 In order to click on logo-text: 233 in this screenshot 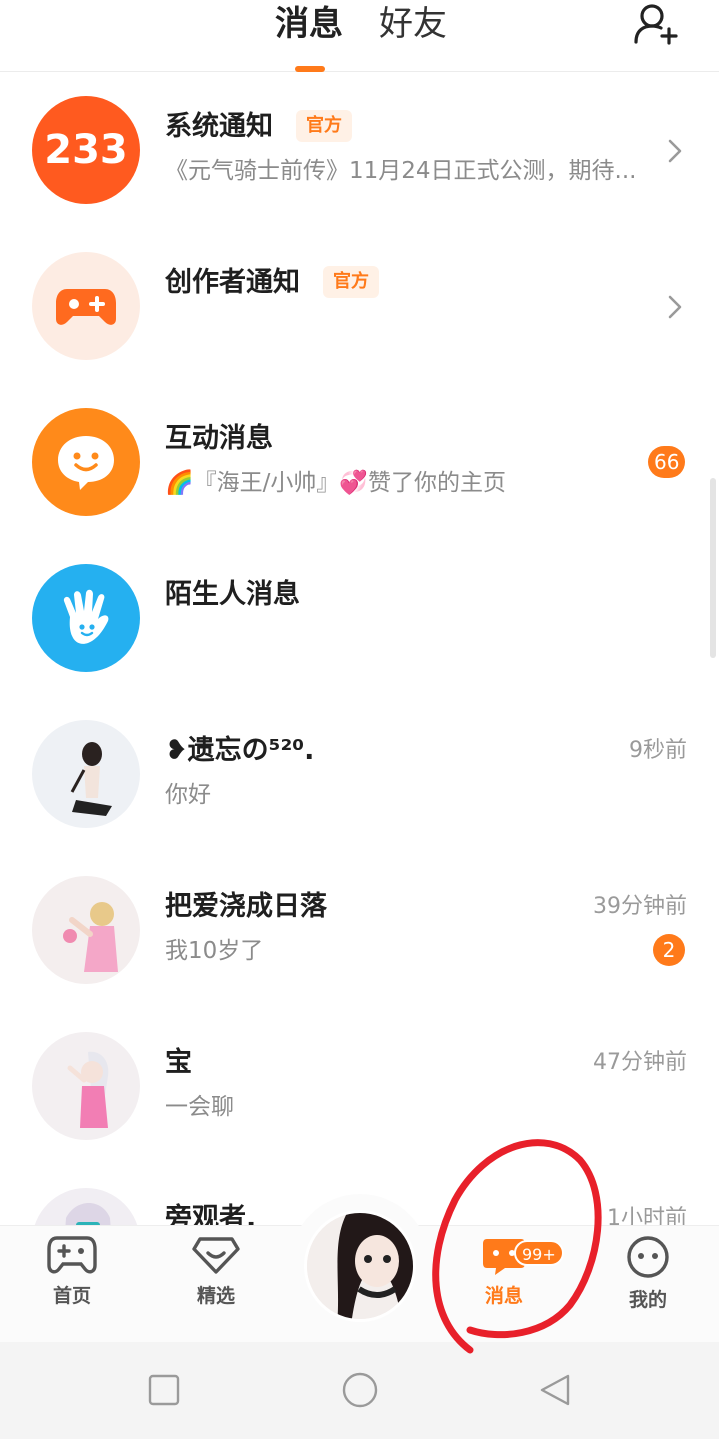, I will do `click(86, 150)`.